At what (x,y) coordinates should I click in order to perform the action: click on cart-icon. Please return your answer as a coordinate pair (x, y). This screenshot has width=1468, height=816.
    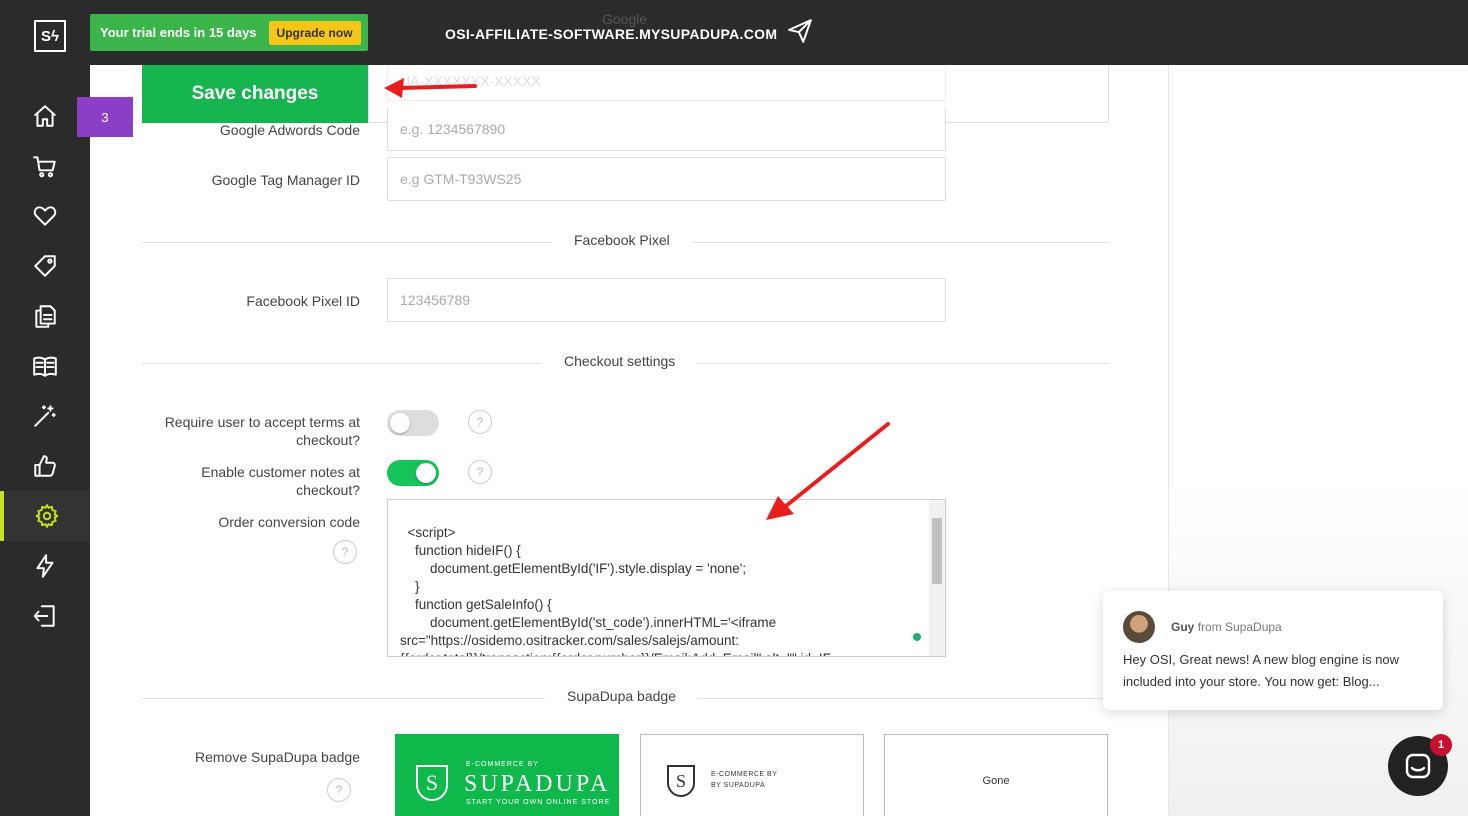
    Looking at the image, I should click on (44, 167).